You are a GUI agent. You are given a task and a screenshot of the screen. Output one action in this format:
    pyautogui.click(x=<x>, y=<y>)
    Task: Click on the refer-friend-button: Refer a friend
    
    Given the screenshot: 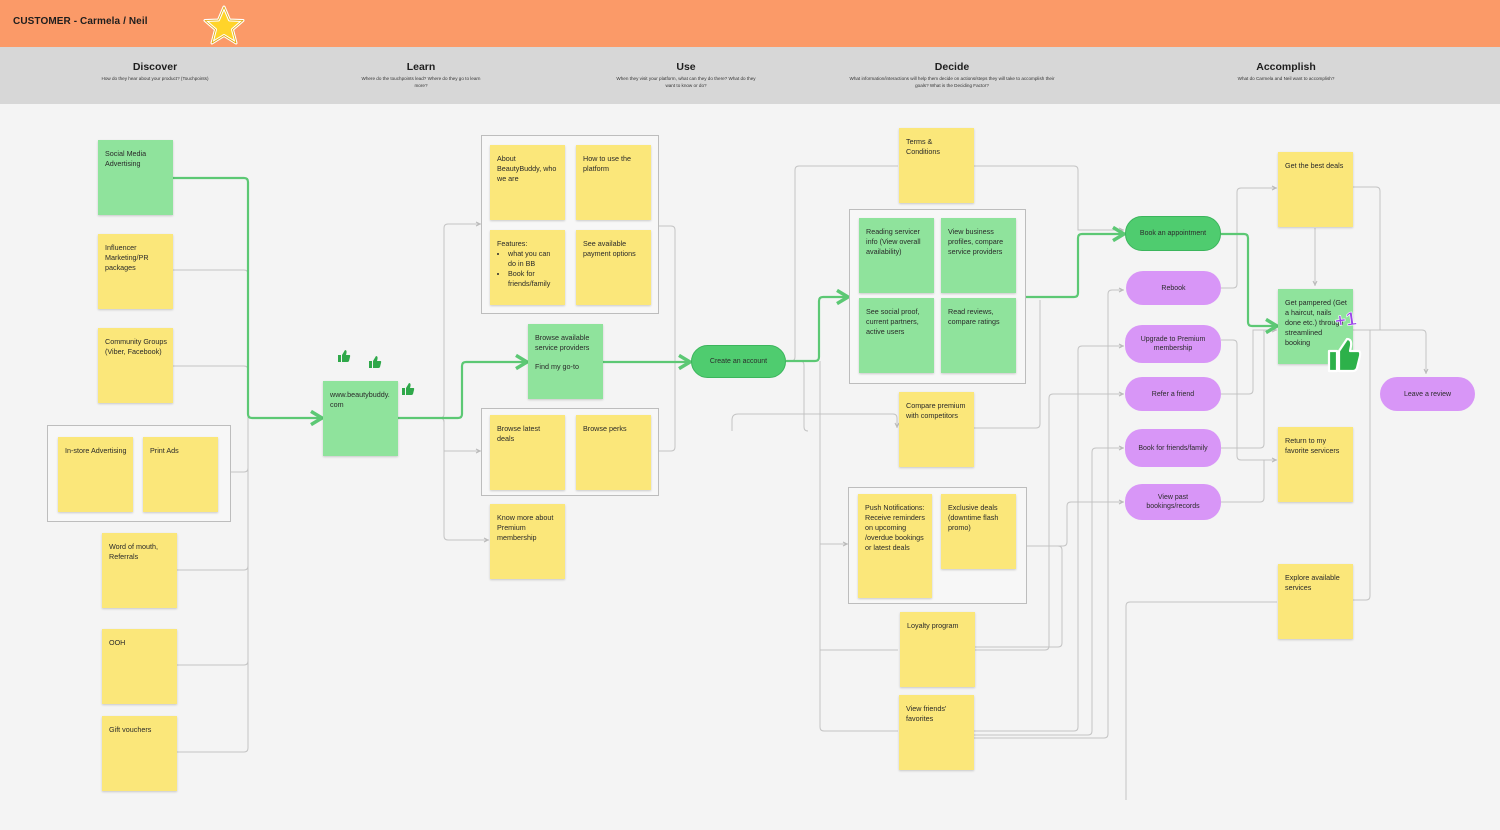 What is the action you would take?
    pyautogui.click(x=1173, y=394)
    